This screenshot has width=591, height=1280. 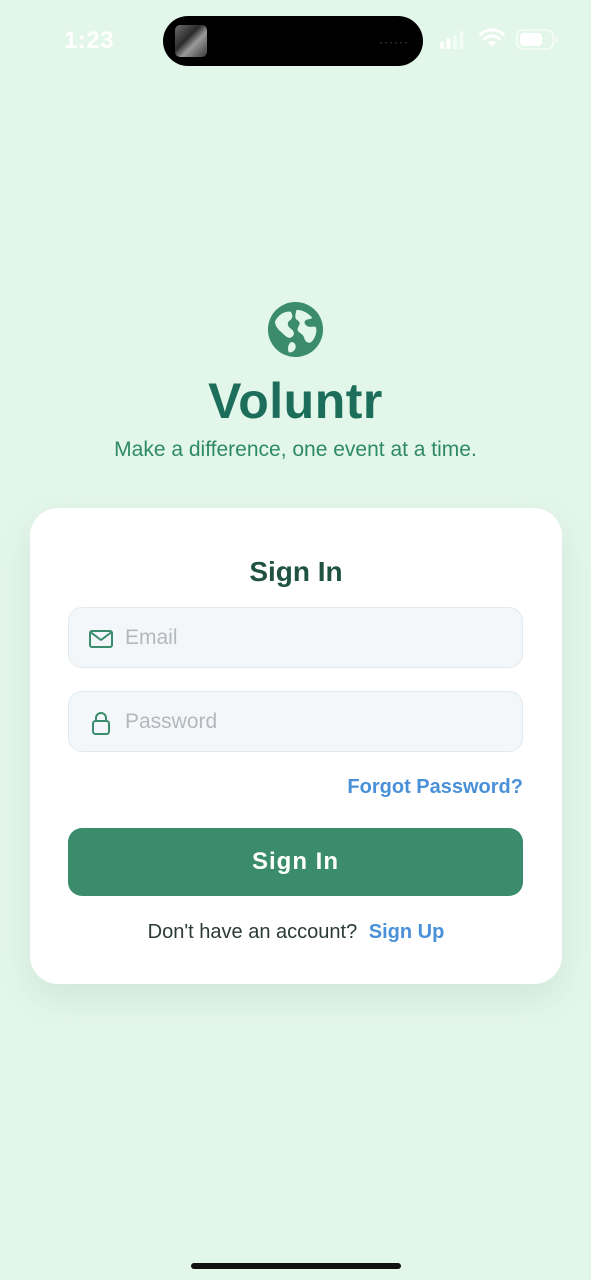 I want to click on password-field, so click(x=295, y=721).